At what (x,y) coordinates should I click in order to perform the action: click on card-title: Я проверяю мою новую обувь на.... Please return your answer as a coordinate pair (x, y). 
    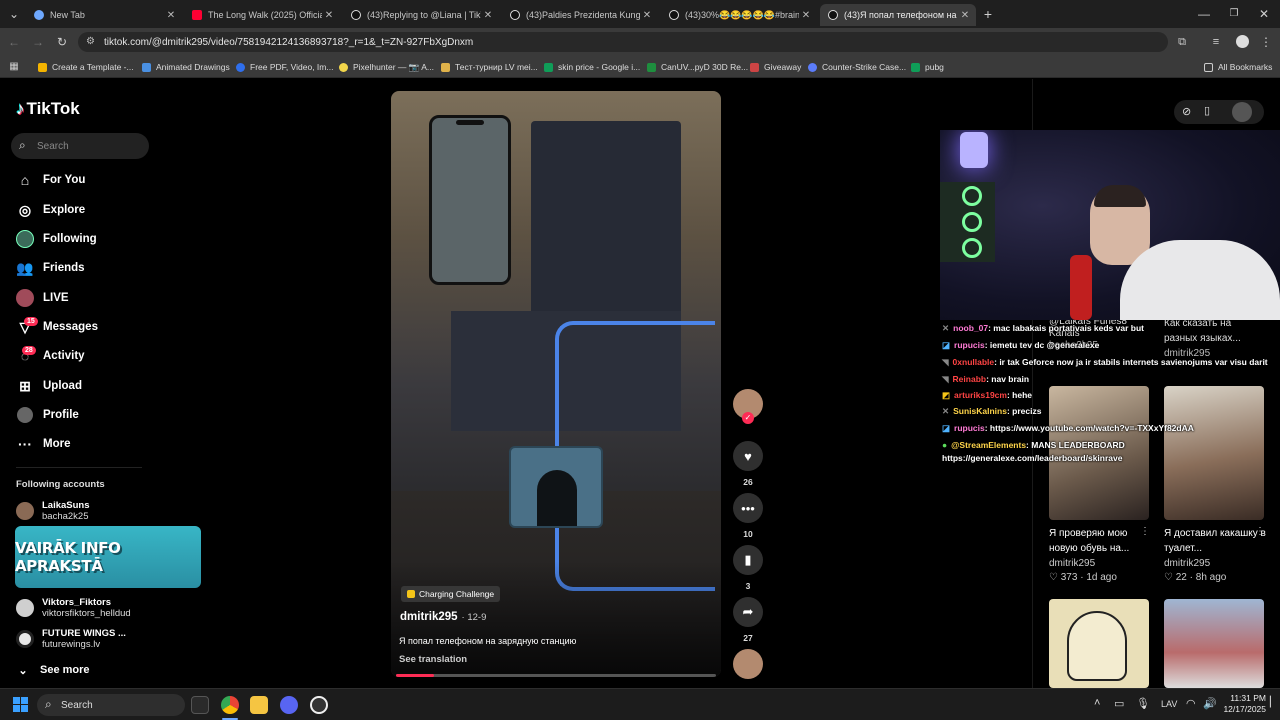
    Looking at the image, I should click on (1101, 541).